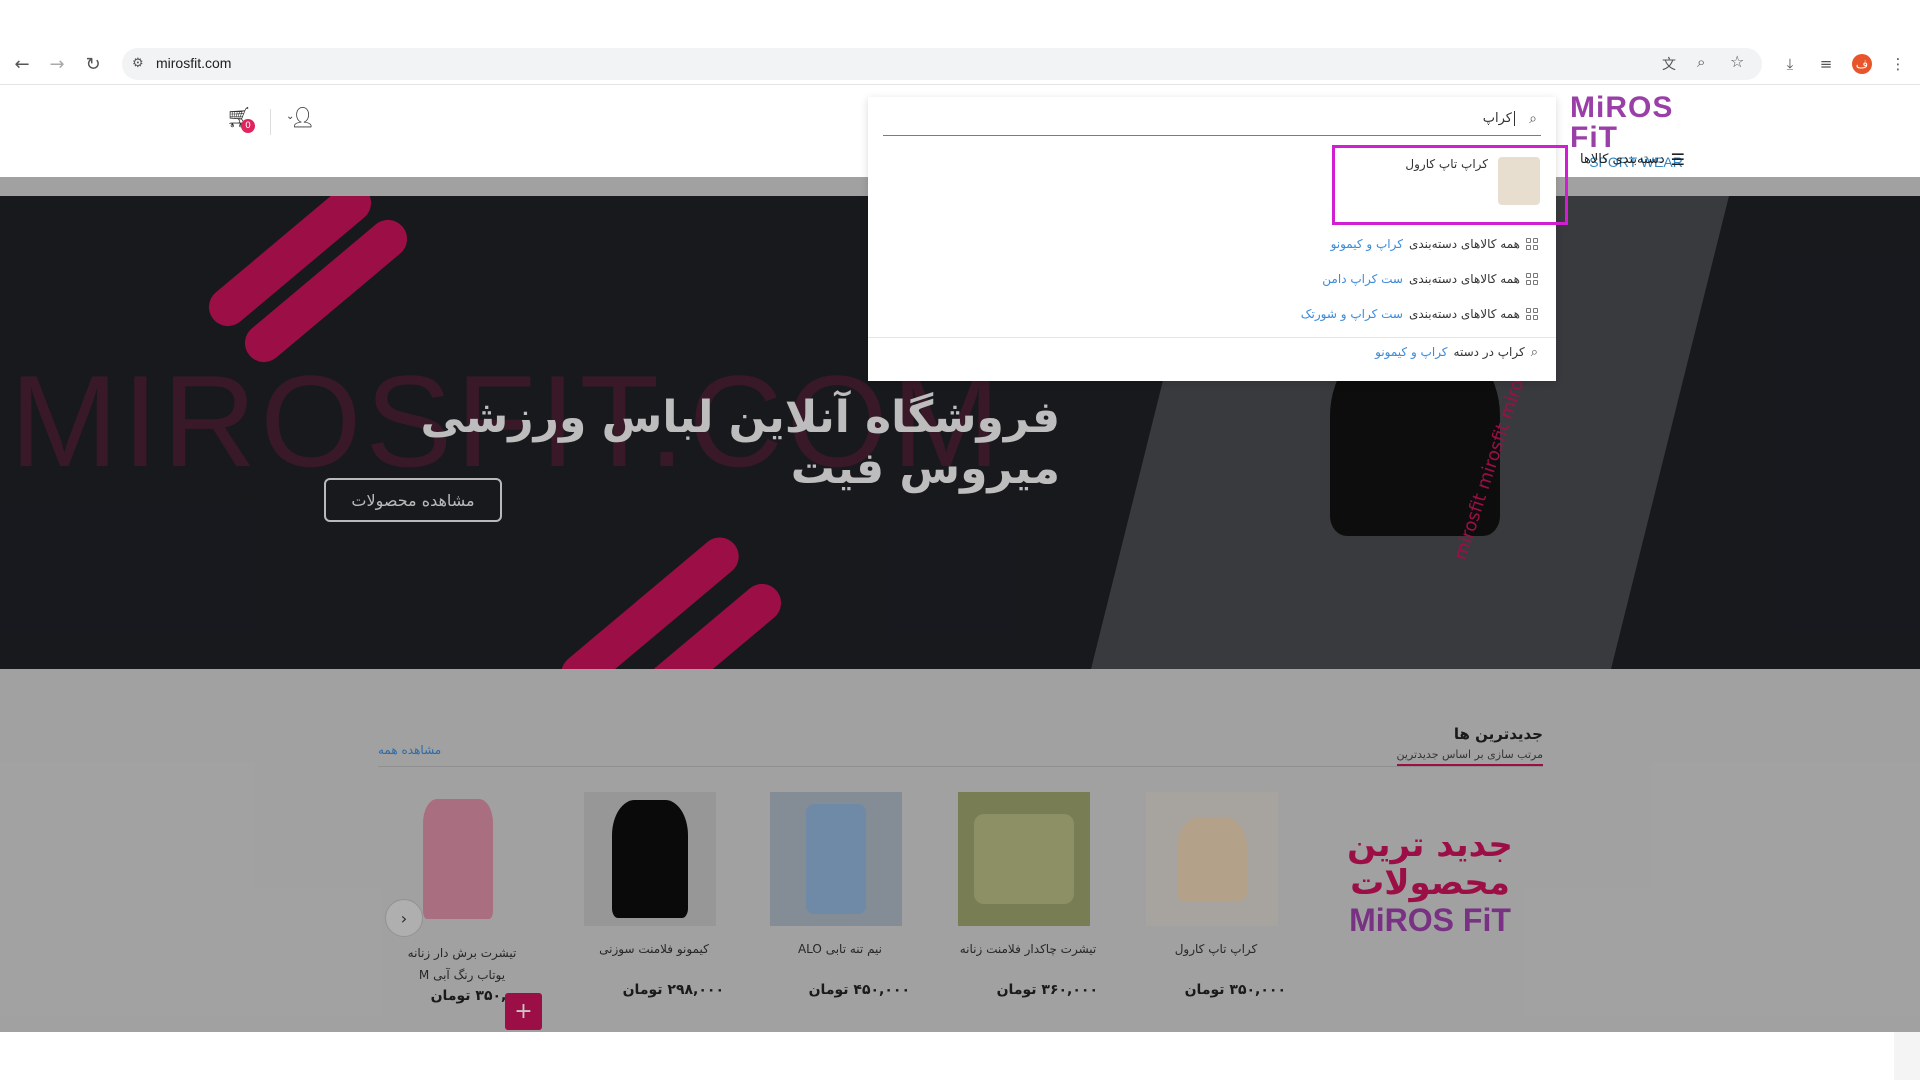 This screenshot has height=1080, width=1920. What do you see at coordinates (1677, 159) in the screenshot?
I see `hamburger-icon: ☰` at bounding box center [1677, 159].